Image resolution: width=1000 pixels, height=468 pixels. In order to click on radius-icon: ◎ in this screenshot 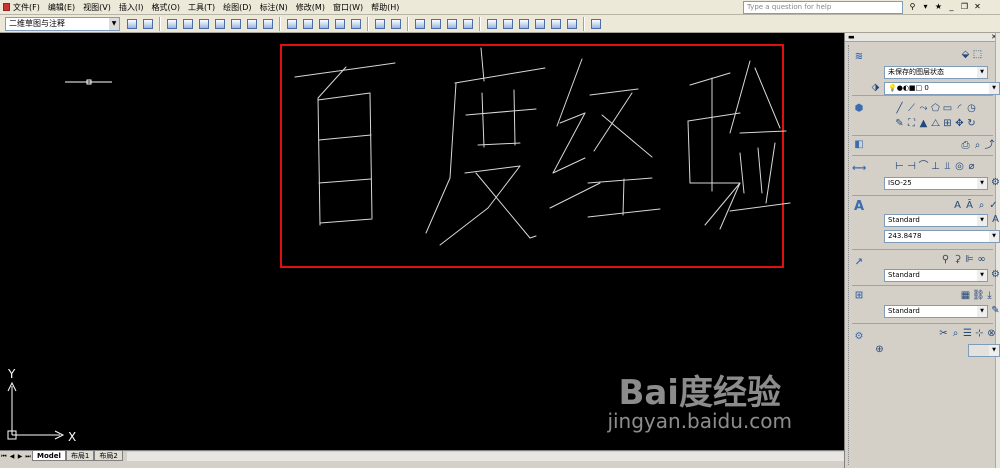, I will do `click(959, 167)`.